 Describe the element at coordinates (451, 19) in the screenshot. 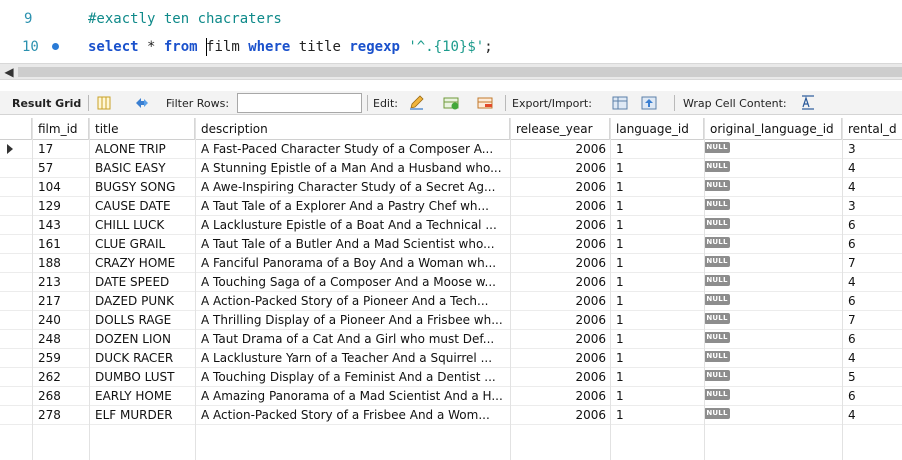

I see `editor-line: 9 #exactly ten chacraters` at that location.